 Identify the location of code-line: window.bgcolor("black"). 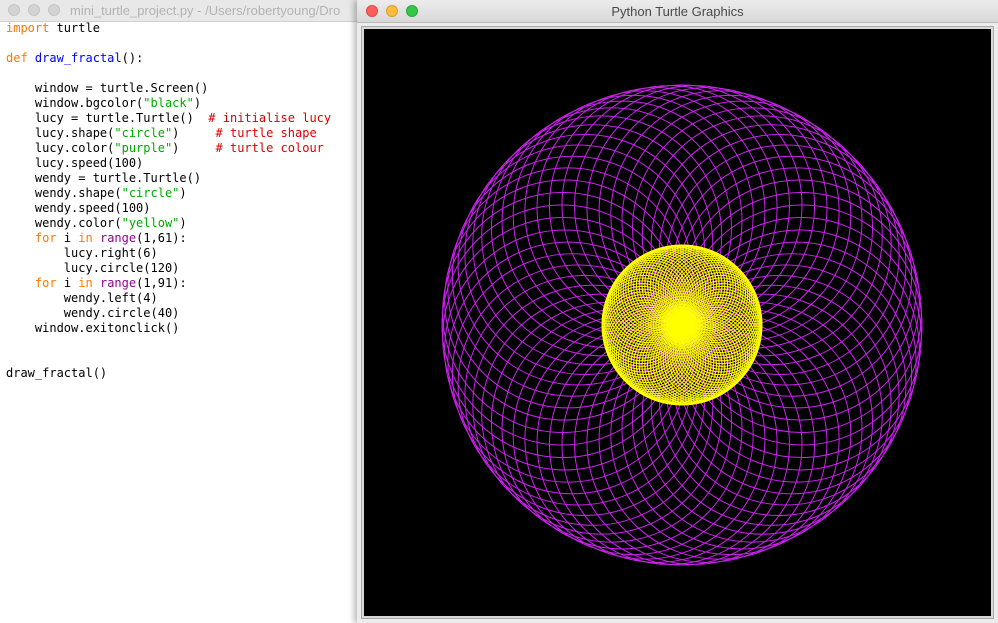
(168, 103).